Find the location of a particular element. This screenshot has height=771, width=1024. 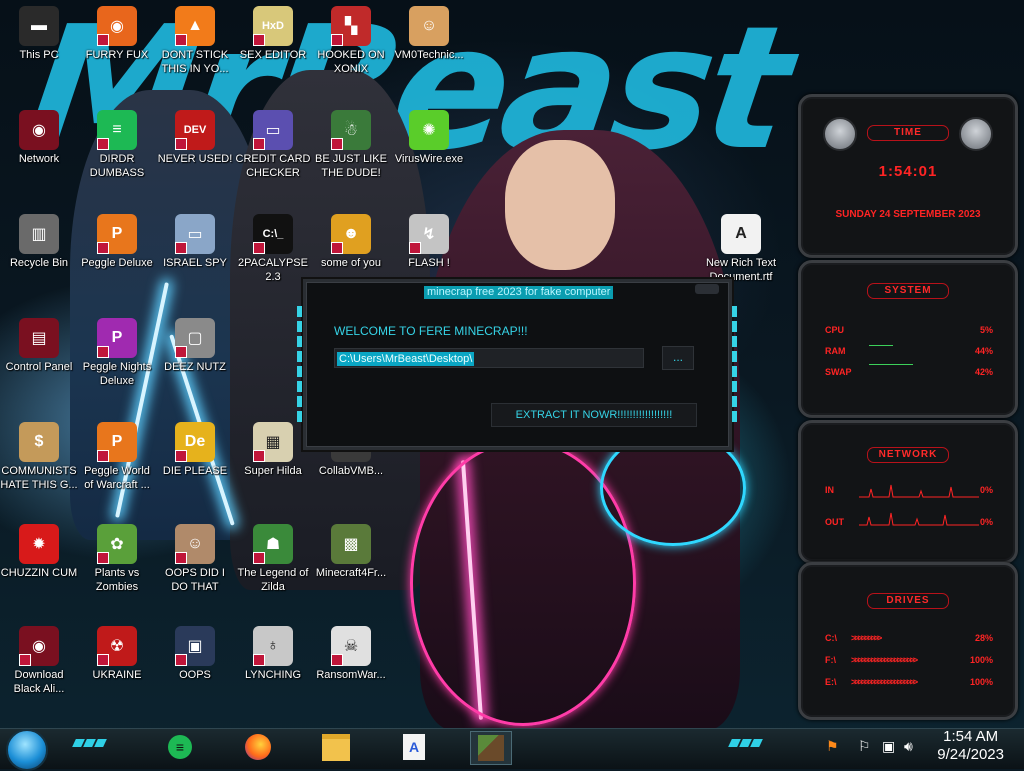

desktop-icon: ✹ CHUZZIN CUM is located at coordinates (39, 552).